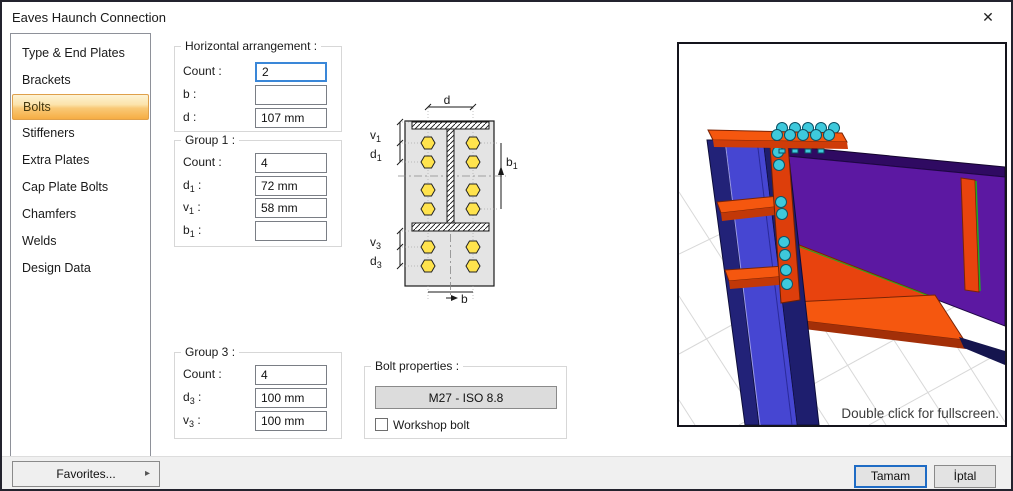 The height and width of the screenshot is (491, 1013). What do you see at coordinates (376, 262) in the screenshot?
I see `d3-dim-label: d3` at bounding box center [376, 262].